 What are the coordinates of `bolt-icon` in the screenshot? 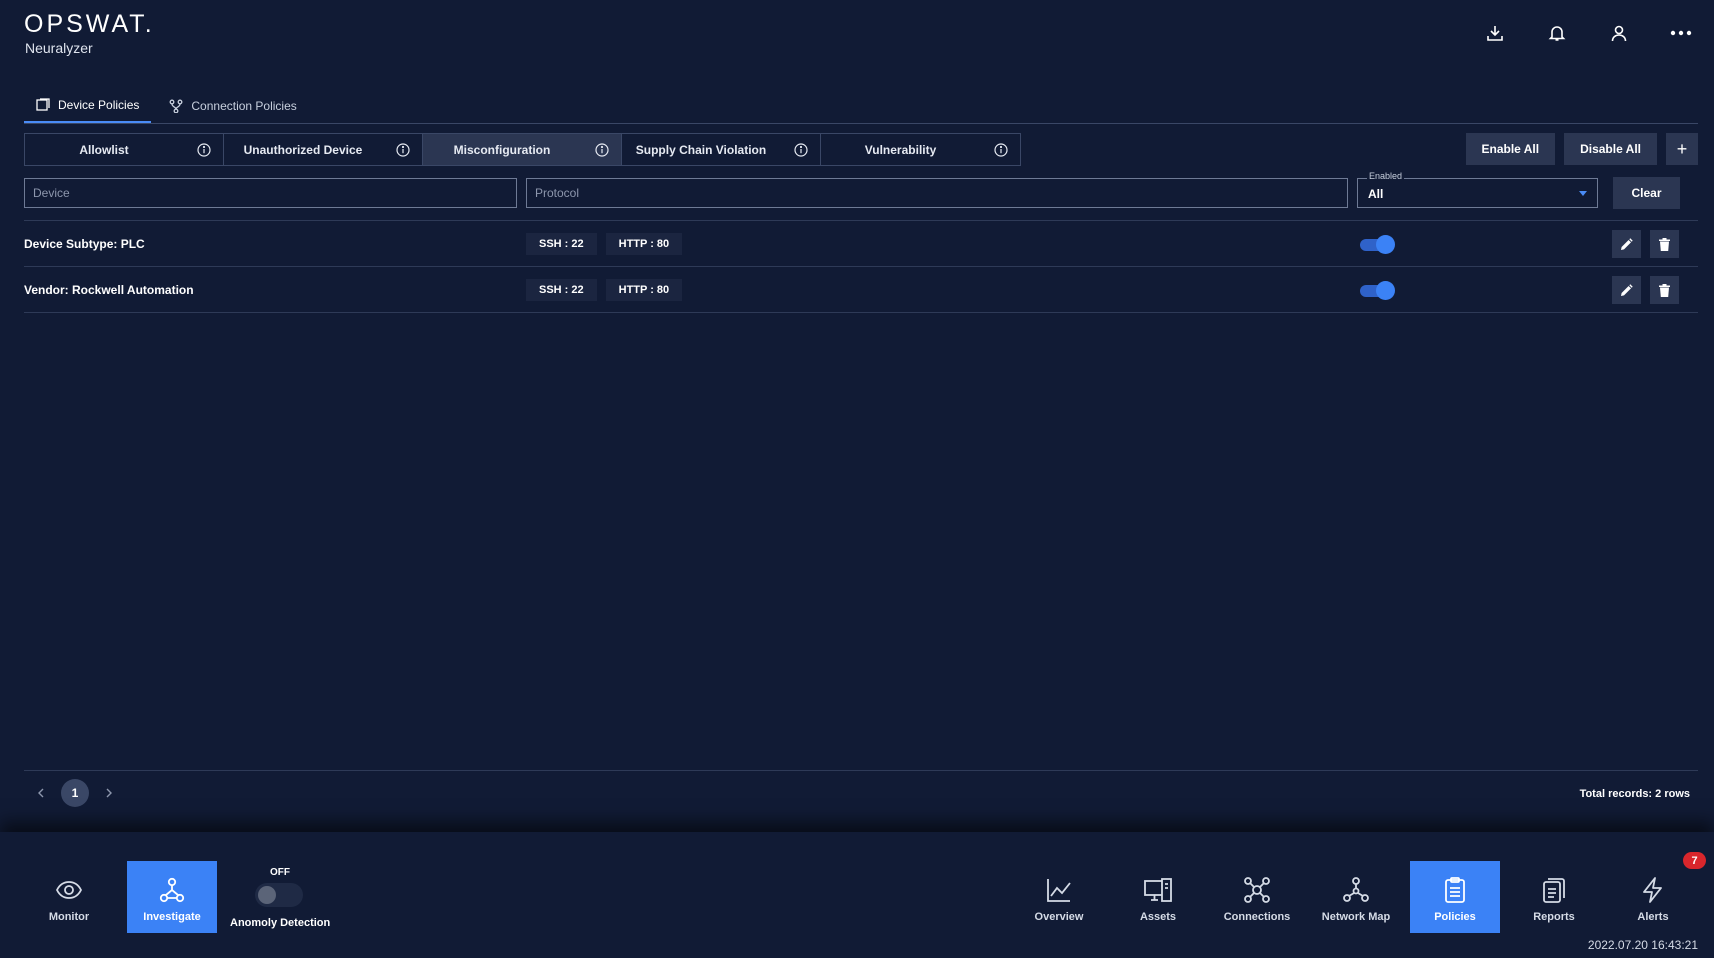 It's located at (1653, 890).